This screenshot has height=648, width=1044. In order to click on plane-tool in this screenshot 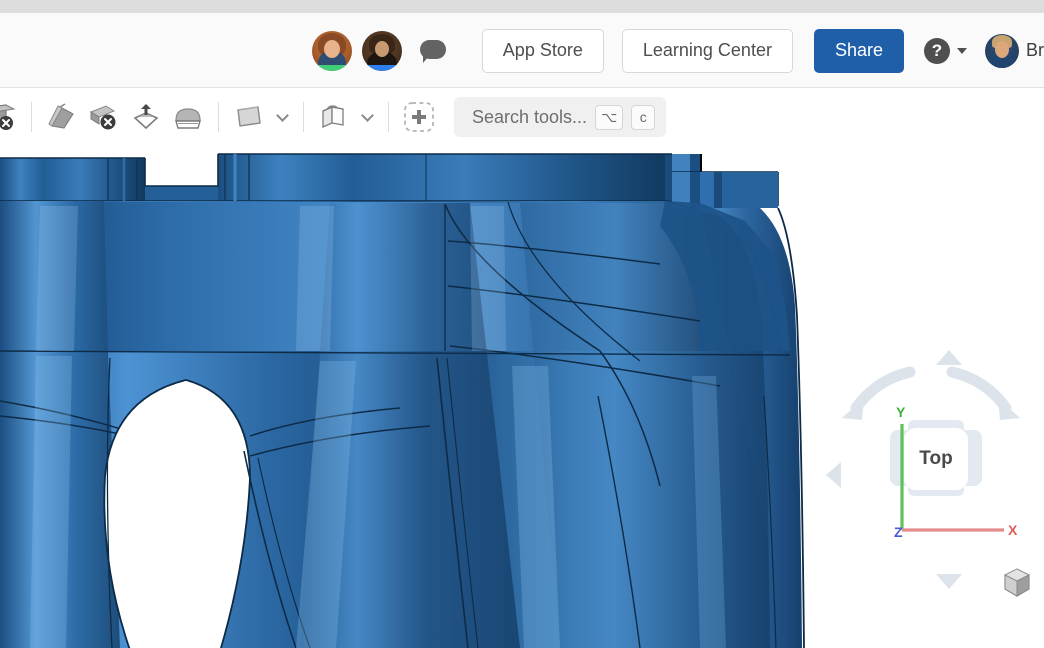, I will do `click(249, 117)`.